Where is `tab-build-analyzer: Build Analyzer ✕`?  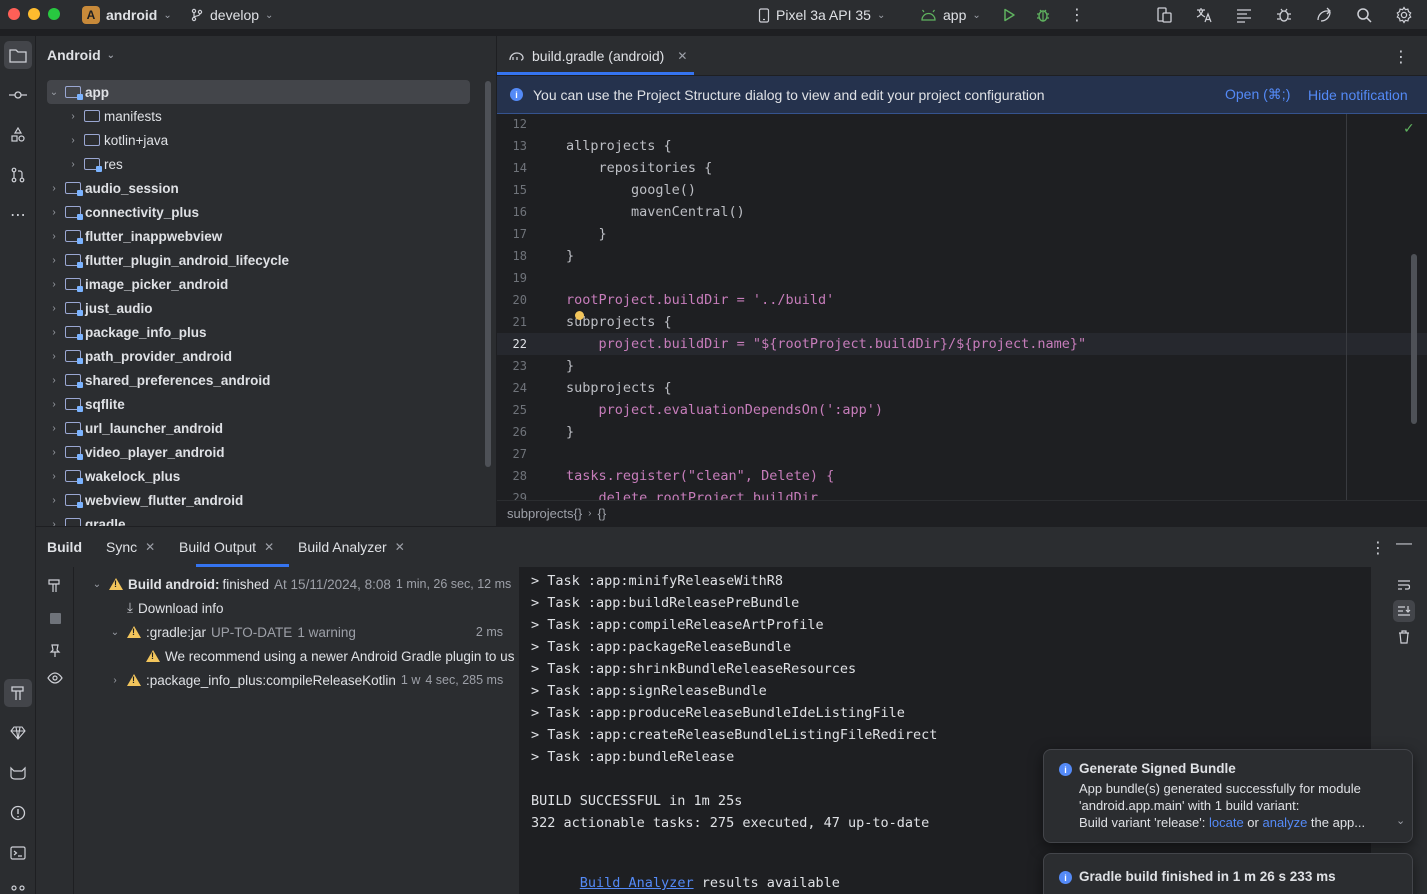
tab-build-analyzer: Build Analyzer ✕ is located at coordinates (351, 547).